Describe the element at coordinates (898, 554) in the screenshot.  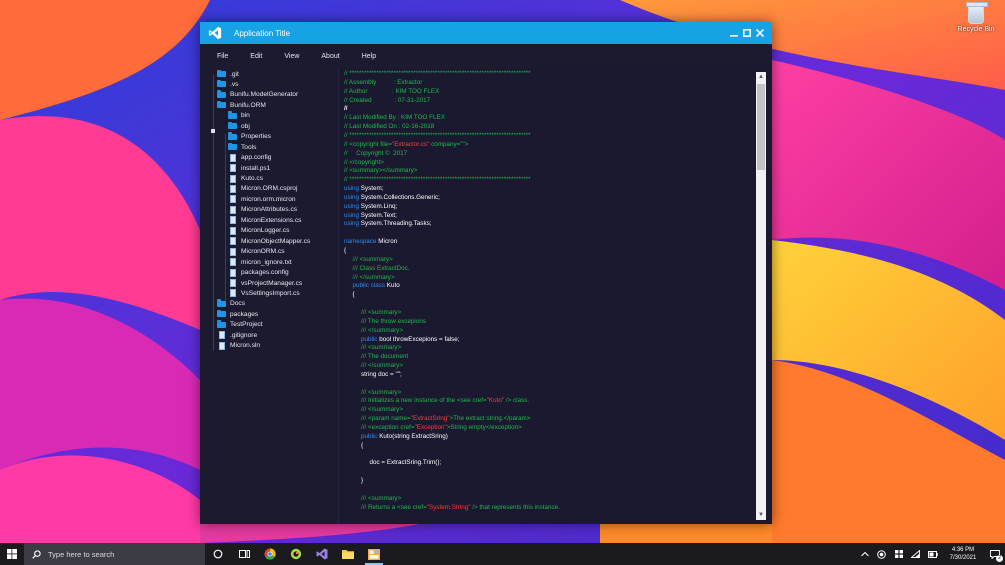
I see `tray-app-grid` at that location.